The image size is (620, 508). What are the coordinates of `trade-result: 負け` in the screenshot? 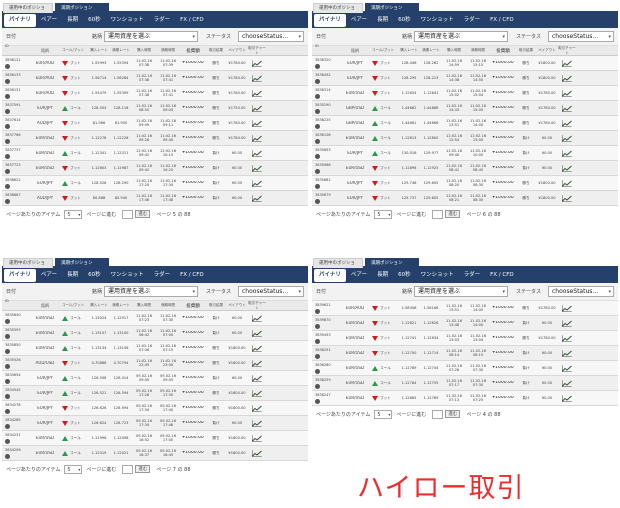 It's located at (526, 322).